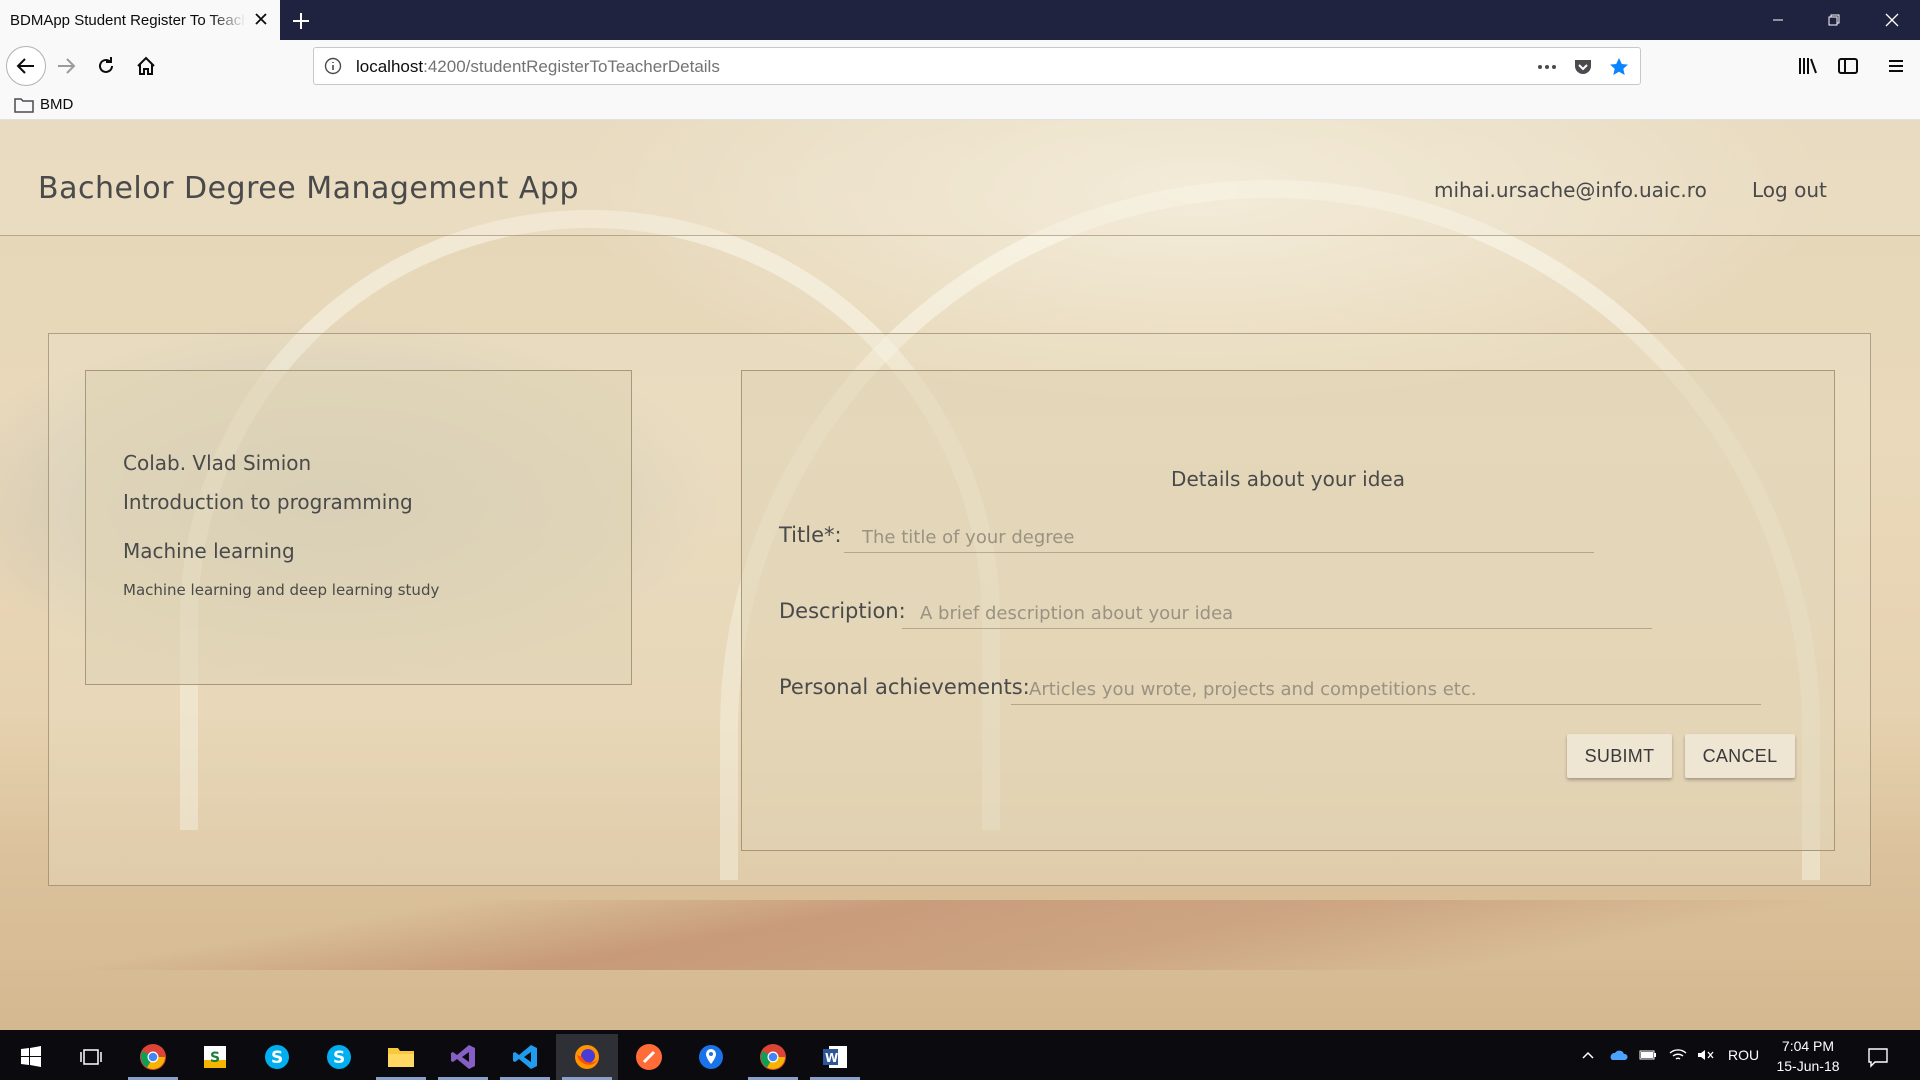  I want to click on bookmark-folder-label: BMD, so click(57, 104).